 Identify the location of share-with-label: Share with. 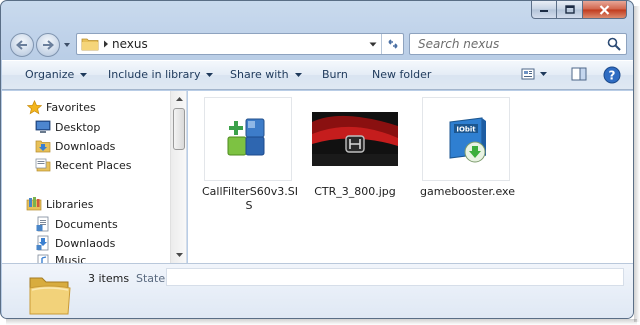
(259, 74).